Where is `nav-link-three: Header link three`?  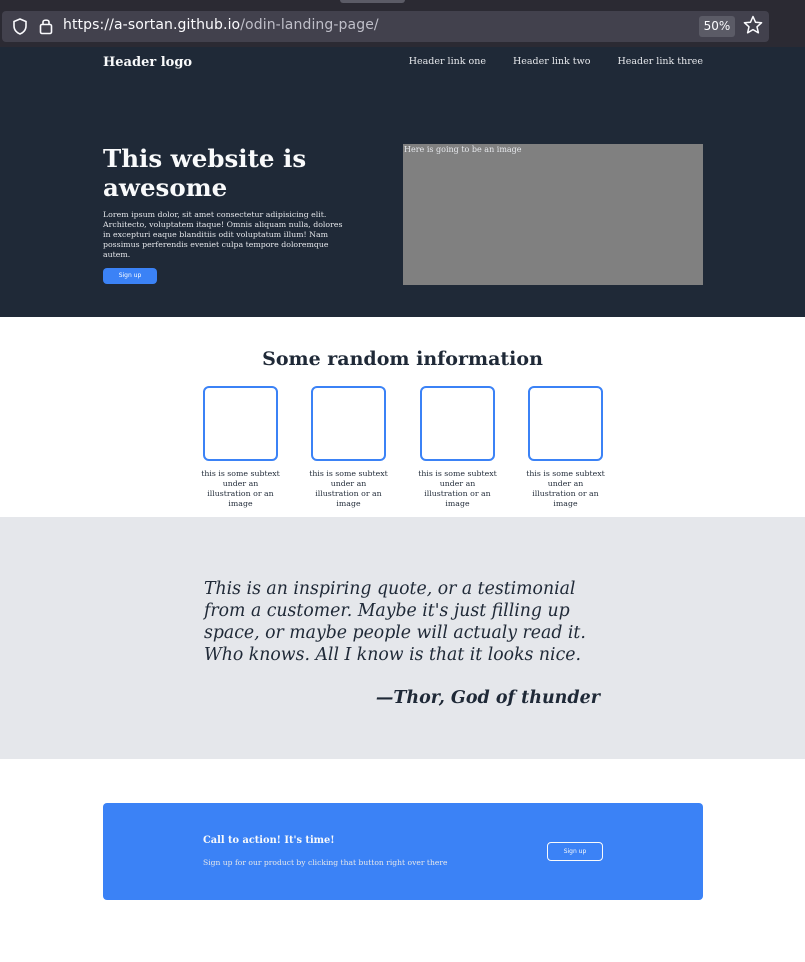 nav-link-three: Header link three is located at coordinates (660, 61).